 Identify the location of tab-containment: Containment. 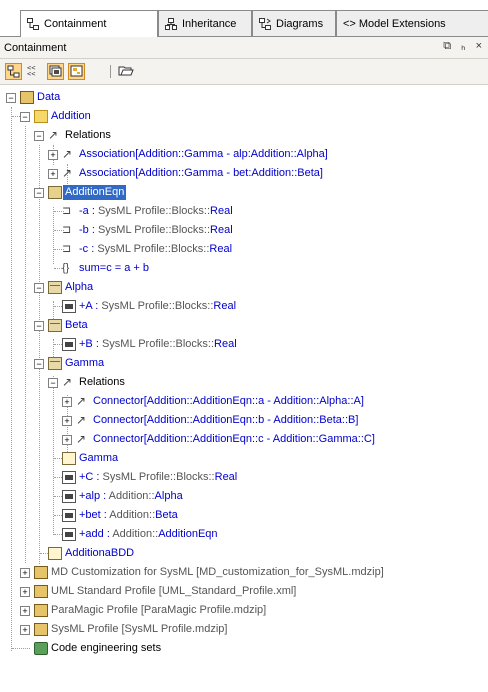
(89, 23).